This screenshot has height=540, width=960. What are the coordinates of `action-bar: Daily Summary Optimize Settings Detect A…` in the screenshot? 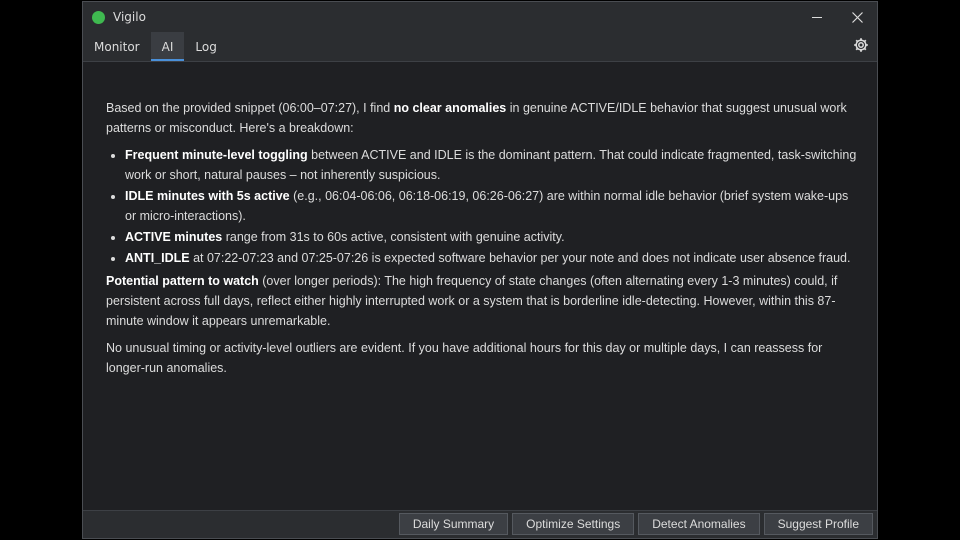 It's located at (480, 524).